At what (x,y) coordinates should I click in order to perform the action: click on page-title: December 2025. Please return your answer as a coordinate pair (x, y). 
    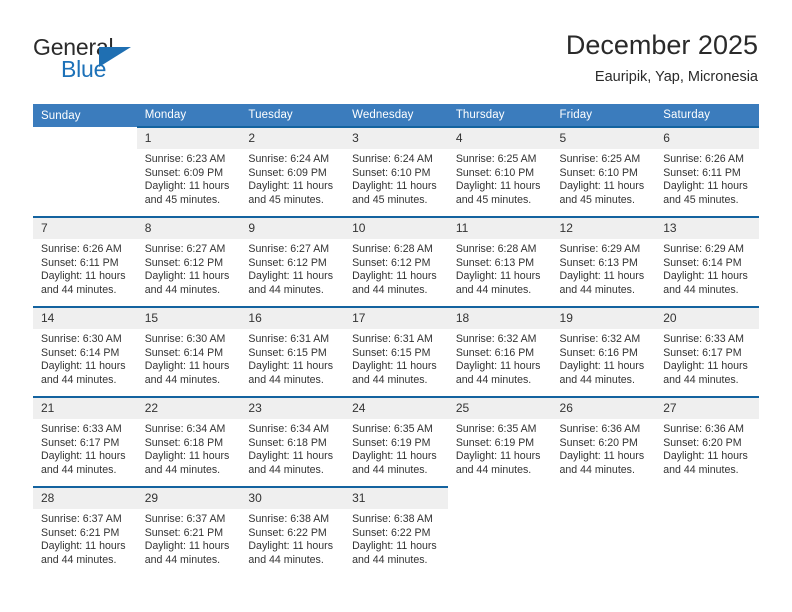
    Looking at the image, I should click on (661, 45).